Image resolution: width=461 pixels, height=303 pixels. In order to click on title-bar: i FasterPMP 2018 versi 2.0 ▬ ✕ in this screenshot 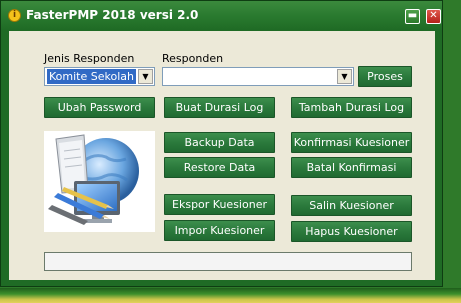, I will do `click(221, 15)`.